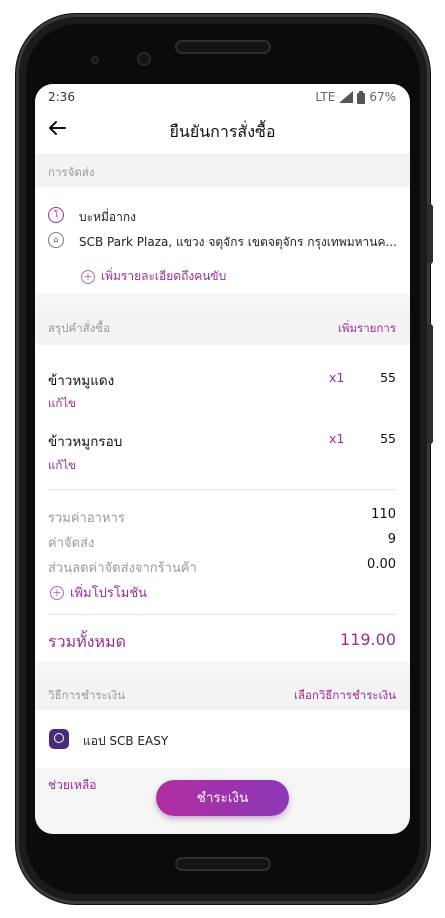 Image resolution: width=445 pixels, height=918 pixels. I want to click on add-driver-note-label: เพิ่มรายละเอียดถึงคนขับ, so click(164, 276).